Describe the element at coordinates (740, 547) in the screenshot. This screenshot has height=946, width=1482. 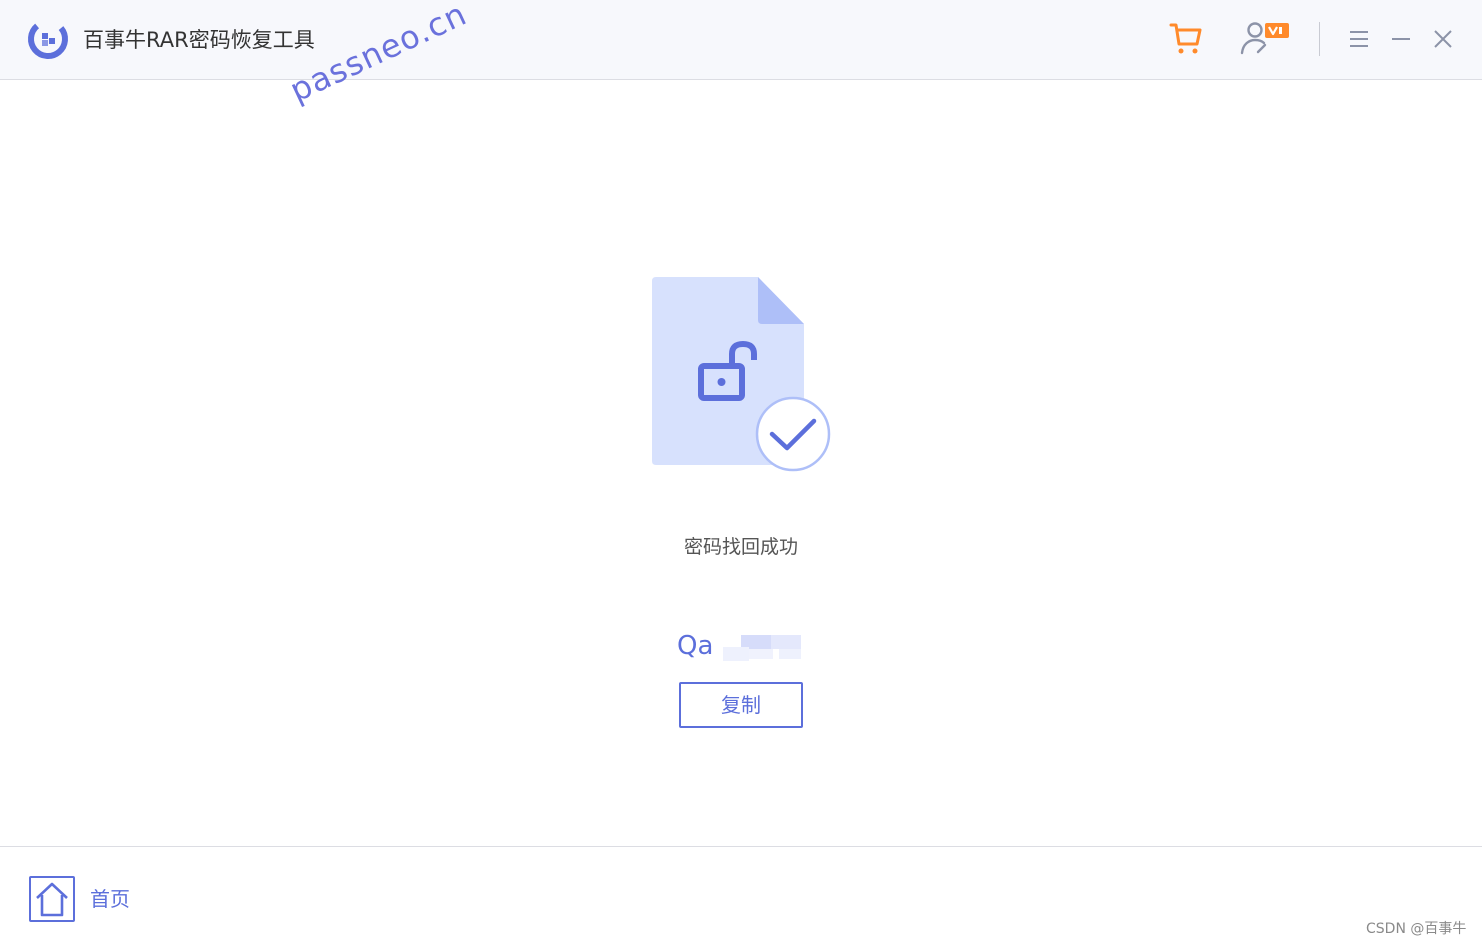
I see `success-message: 密码找回成功` at that location.